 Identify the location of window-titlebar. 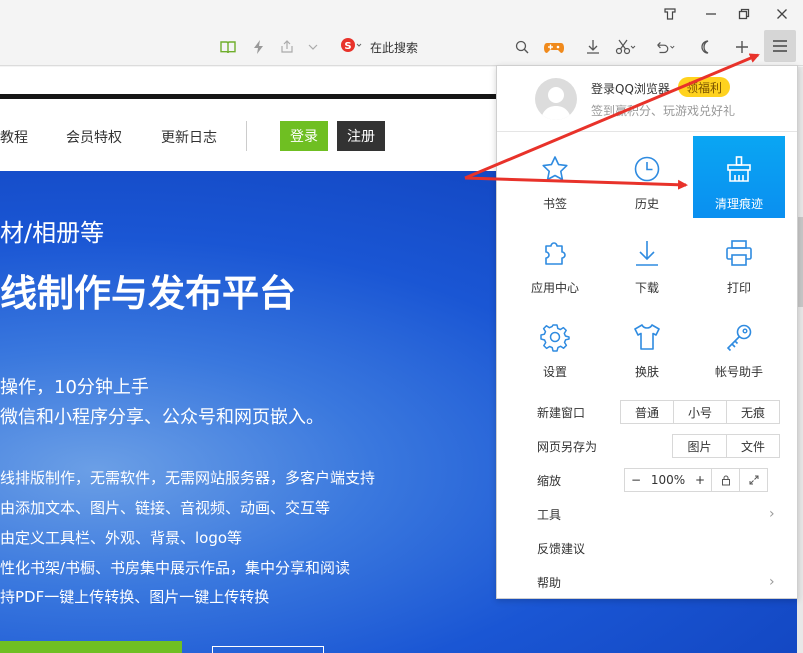
(401, 14).